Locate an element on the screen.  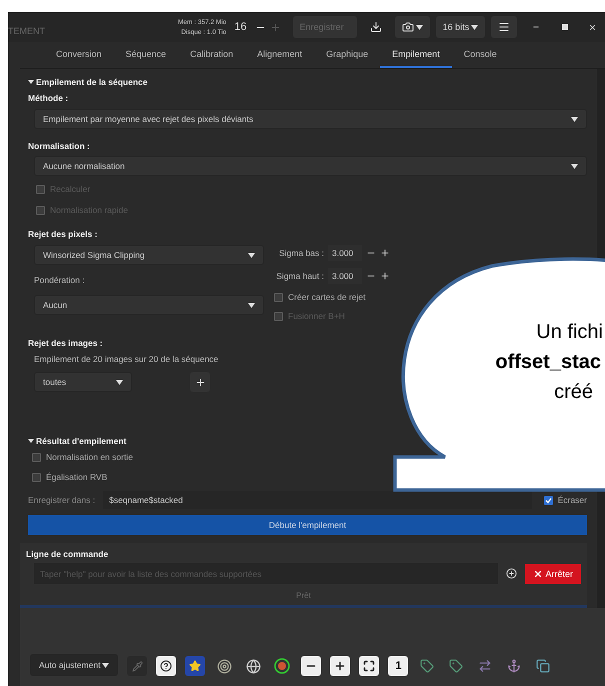
zoom-in-icon is located at coordinates (340, 666).